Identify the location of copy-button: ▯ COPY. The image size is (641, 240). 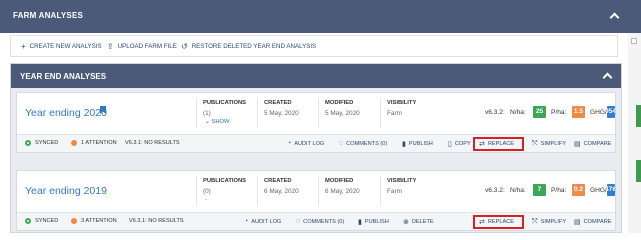
(459, 144).